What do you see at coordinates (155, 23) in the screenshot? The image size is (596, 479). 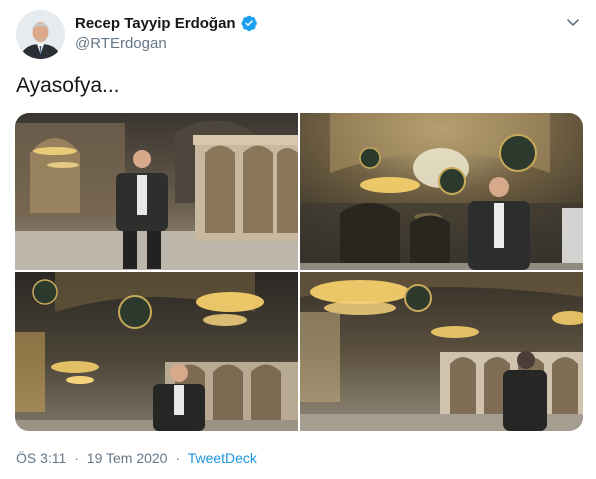 I see `author-display-name: Recep Tayyip Erdoğan` at bounding box center [155, 23].